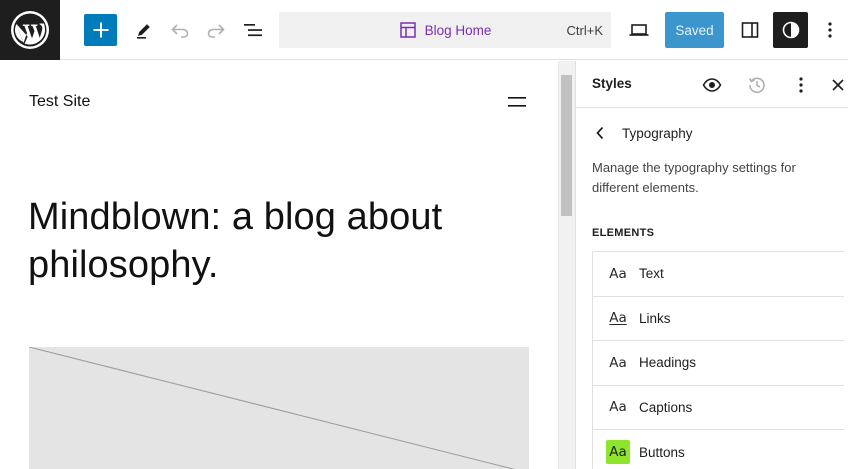  What do you see at coordinates (718, 274) in the screenshot?
I see `element-item-text: Aa Text` at bounding box center [718, 274].